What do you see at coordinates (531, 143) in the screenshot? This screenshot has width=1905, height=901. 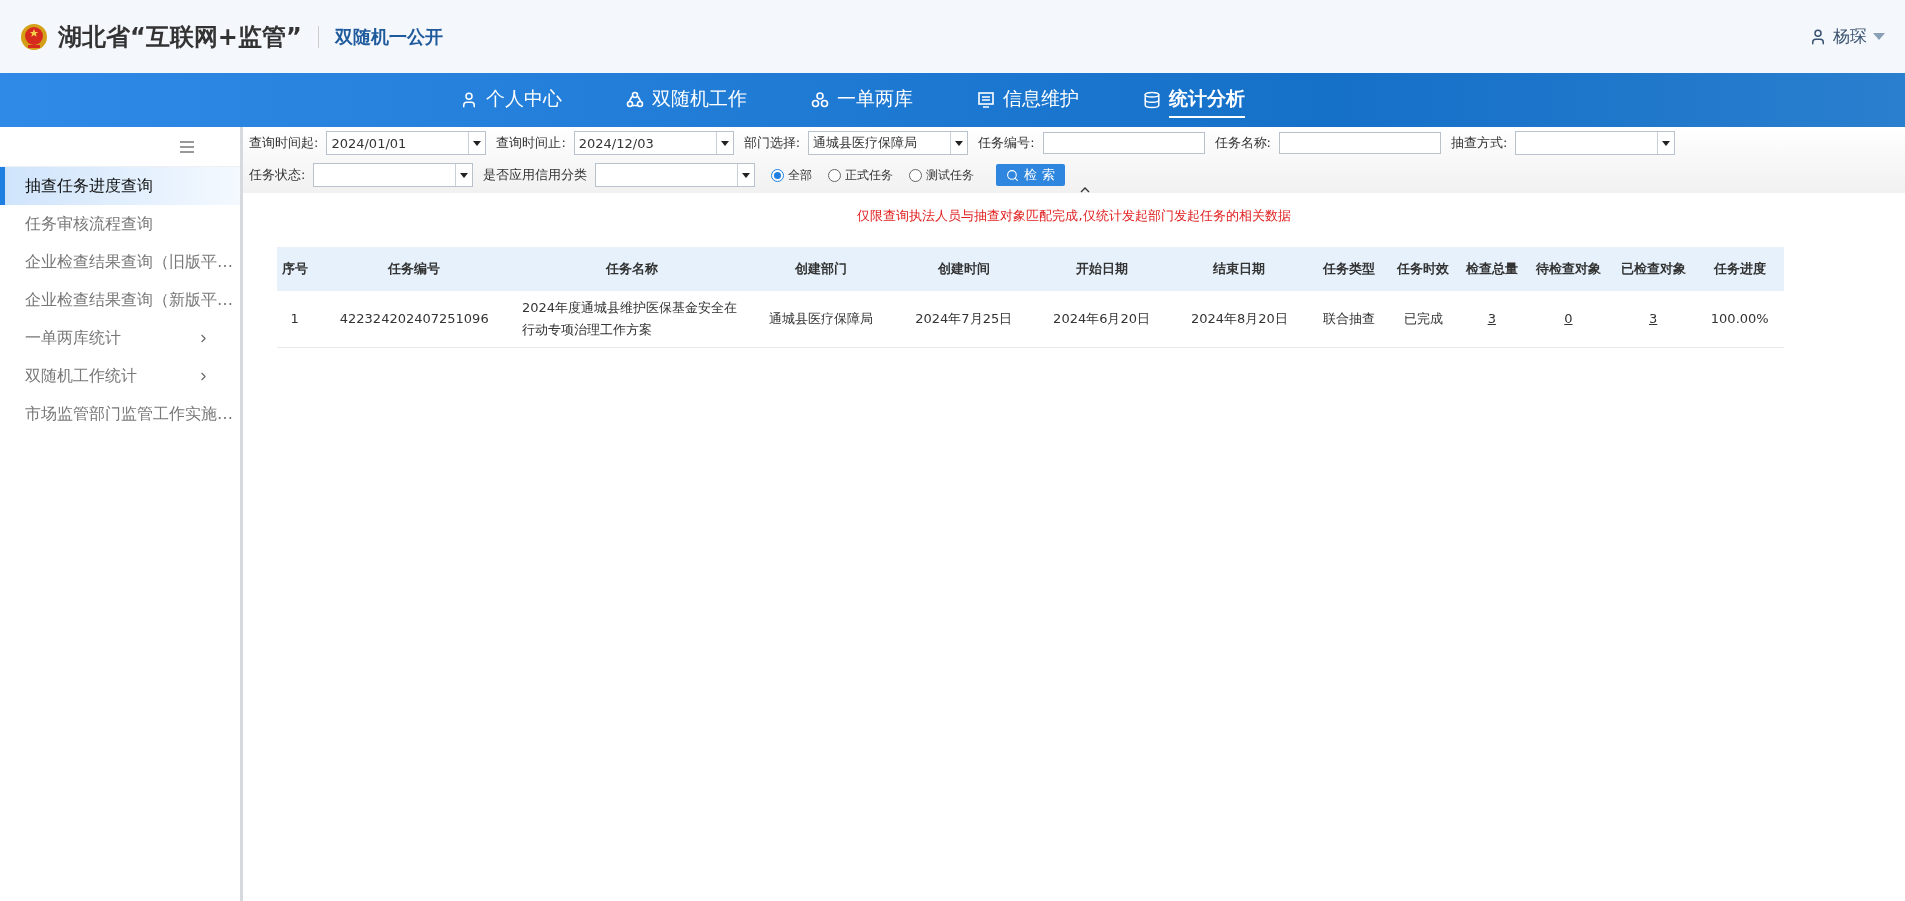 I see `field-label: 查询时间止:` at bounding box center [531, 143].